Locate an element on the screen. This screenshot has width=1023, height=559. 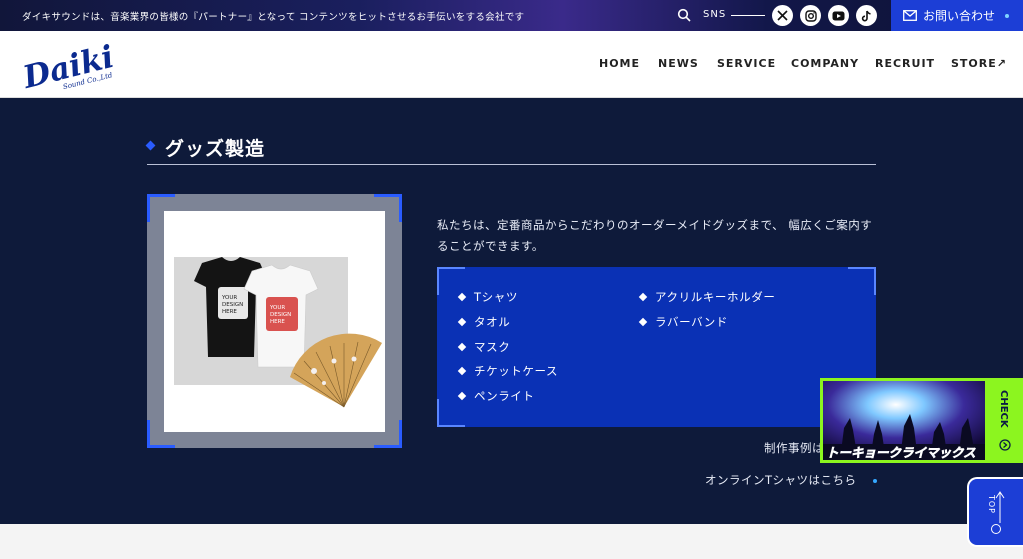
nav-home: HOME is located at coordinates (619, 63).